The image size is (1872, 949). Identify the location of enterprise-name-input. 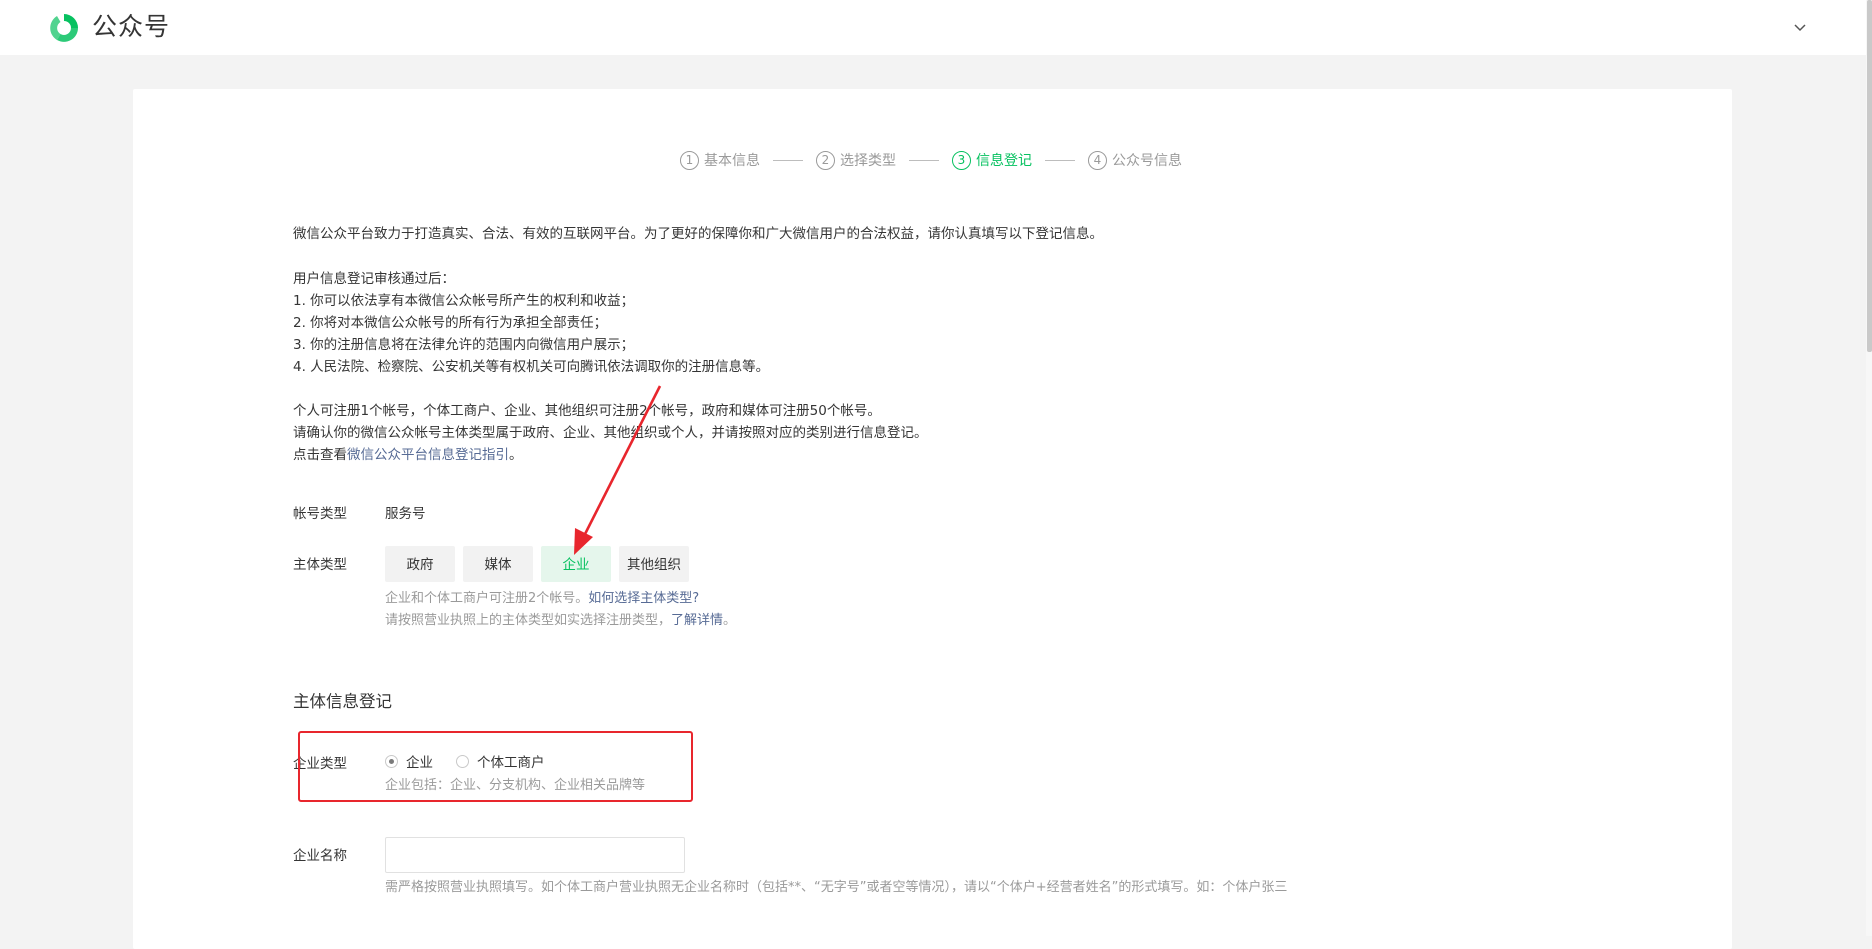
(535, 855).